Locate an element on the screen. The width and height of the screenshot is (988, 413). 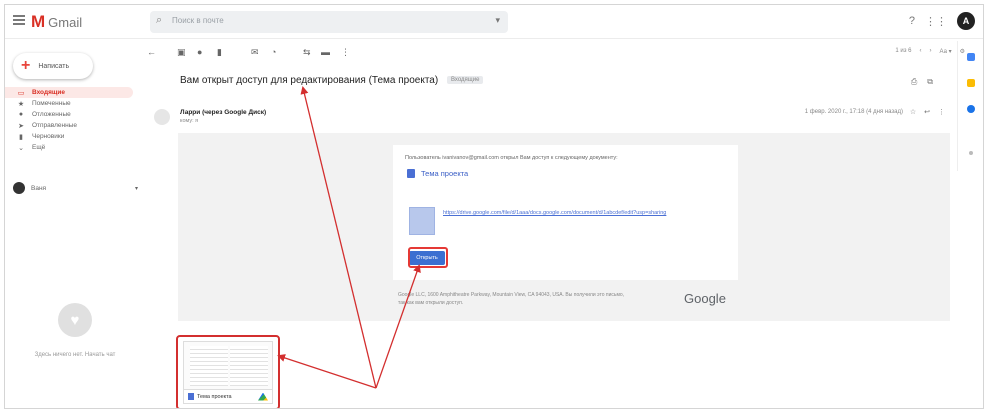
pager-count: 1 из 6 is located at coordinates (903, 51).